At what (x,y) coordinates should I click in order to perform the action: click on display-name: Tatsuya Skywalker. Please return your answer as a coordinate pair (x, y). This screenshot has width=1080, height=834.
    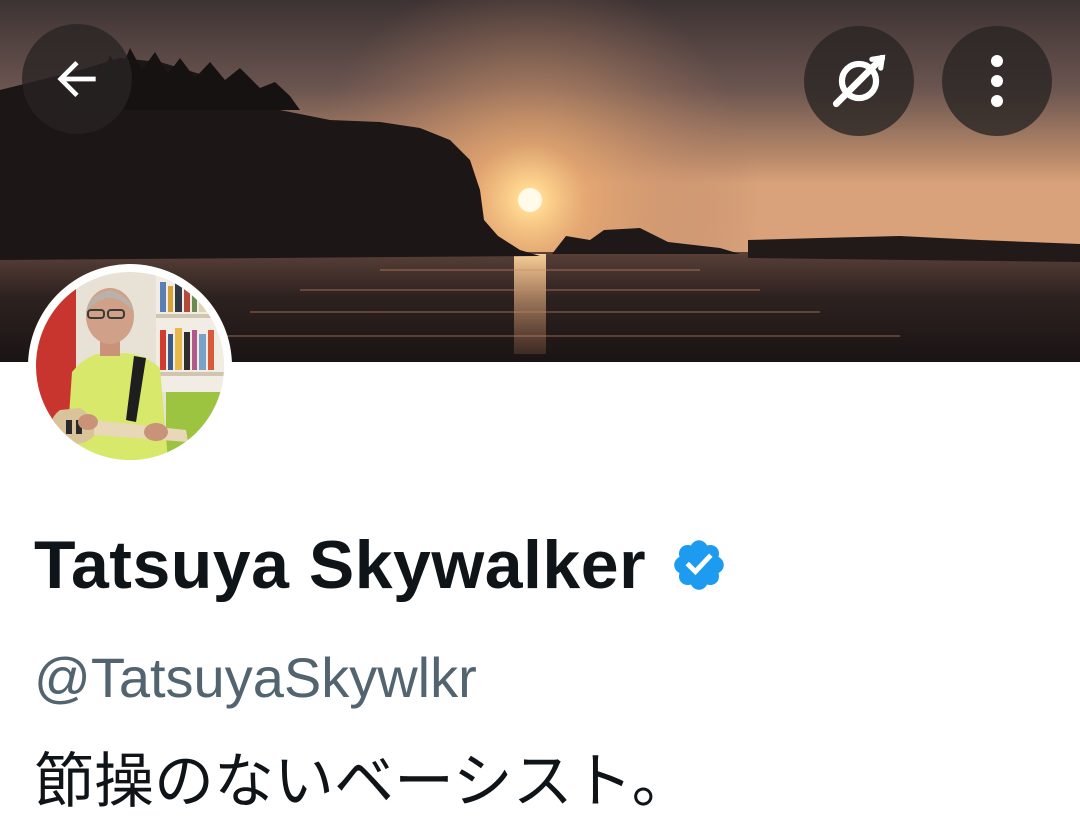
    Looking at the image, I should click on (340, 565).